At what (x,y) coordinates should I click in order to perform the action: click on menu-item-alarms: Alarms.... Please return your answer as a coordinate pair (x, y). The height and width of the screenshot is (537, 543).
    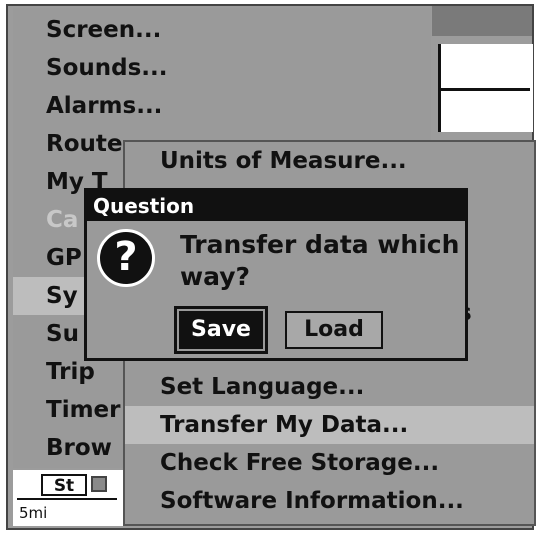
    Looking at the image, I should click on (222, 106).